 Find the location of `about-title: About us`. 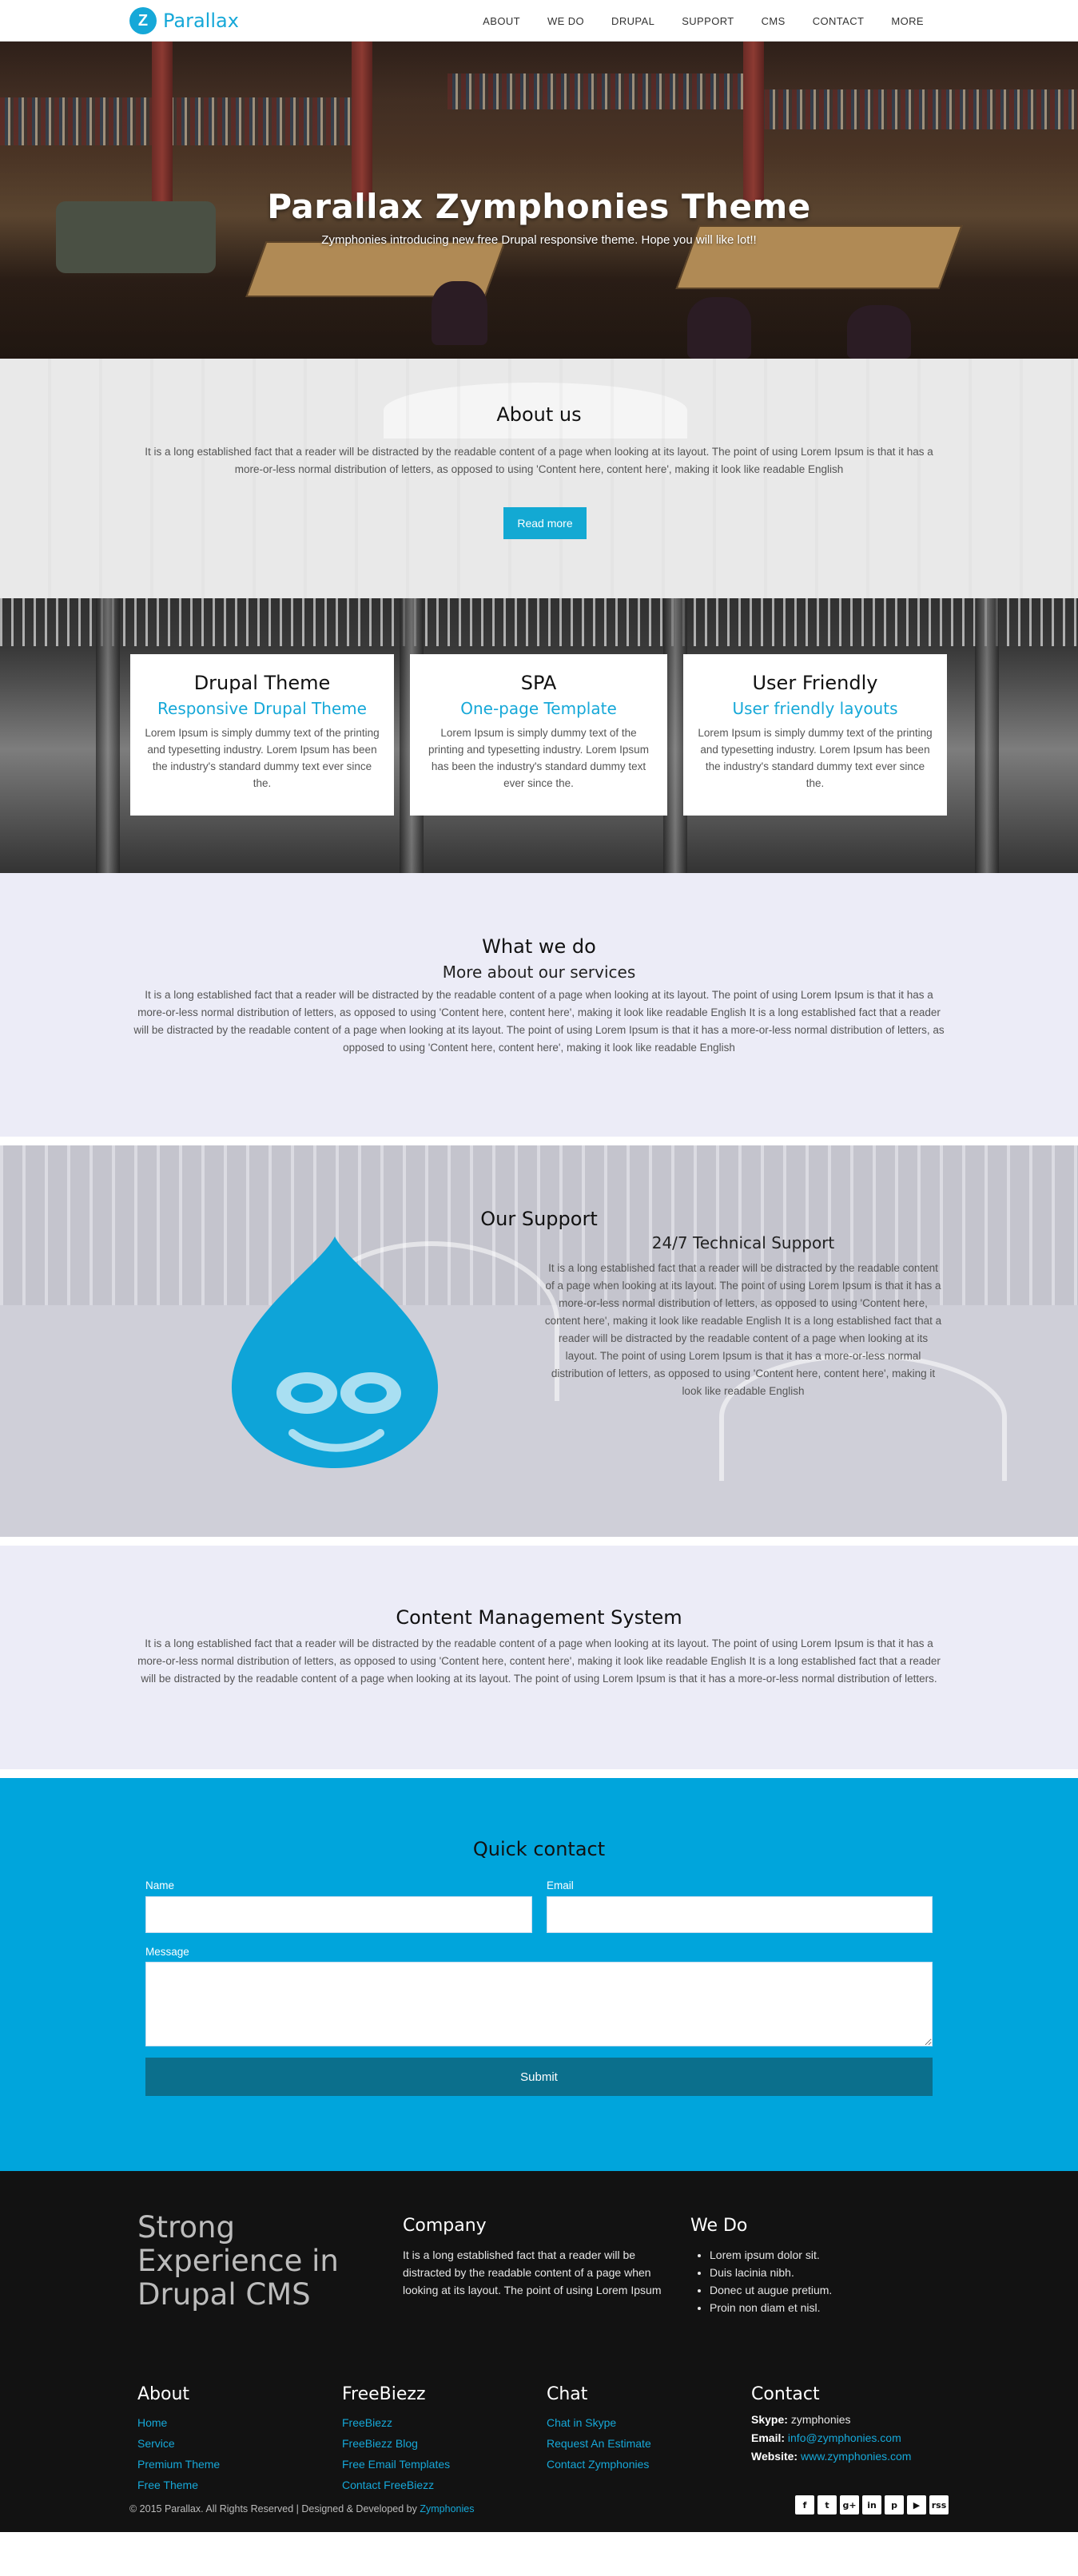

about-title: About us is located at coordinates (539, 414).